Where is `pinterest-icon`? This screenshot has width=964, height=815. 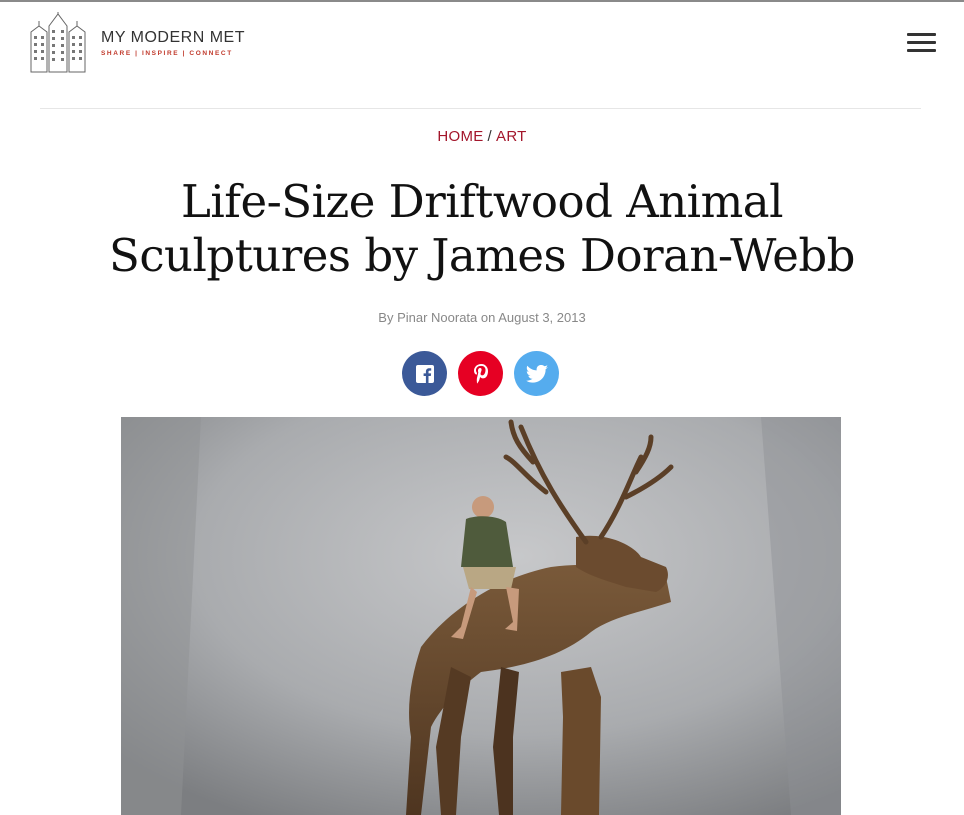 pinterest-icon is located at coordinates (480, 373).